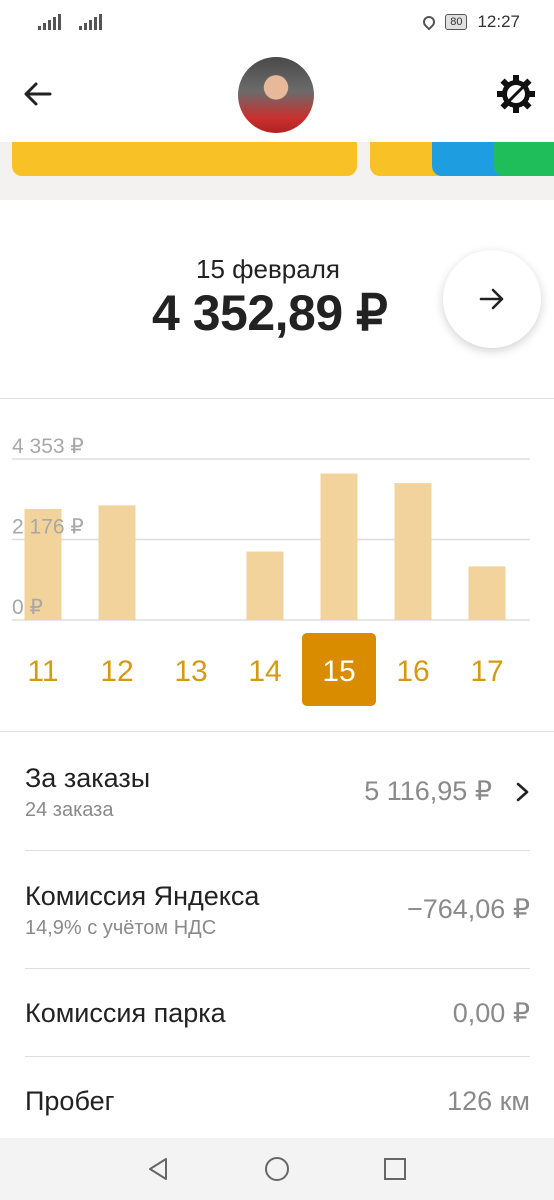 The width and height of the screenshot is (554, 1200). What do you see at coordinates (462, 159) in the screenshot?
I see `card-stack` at bounding box center [462, 159].